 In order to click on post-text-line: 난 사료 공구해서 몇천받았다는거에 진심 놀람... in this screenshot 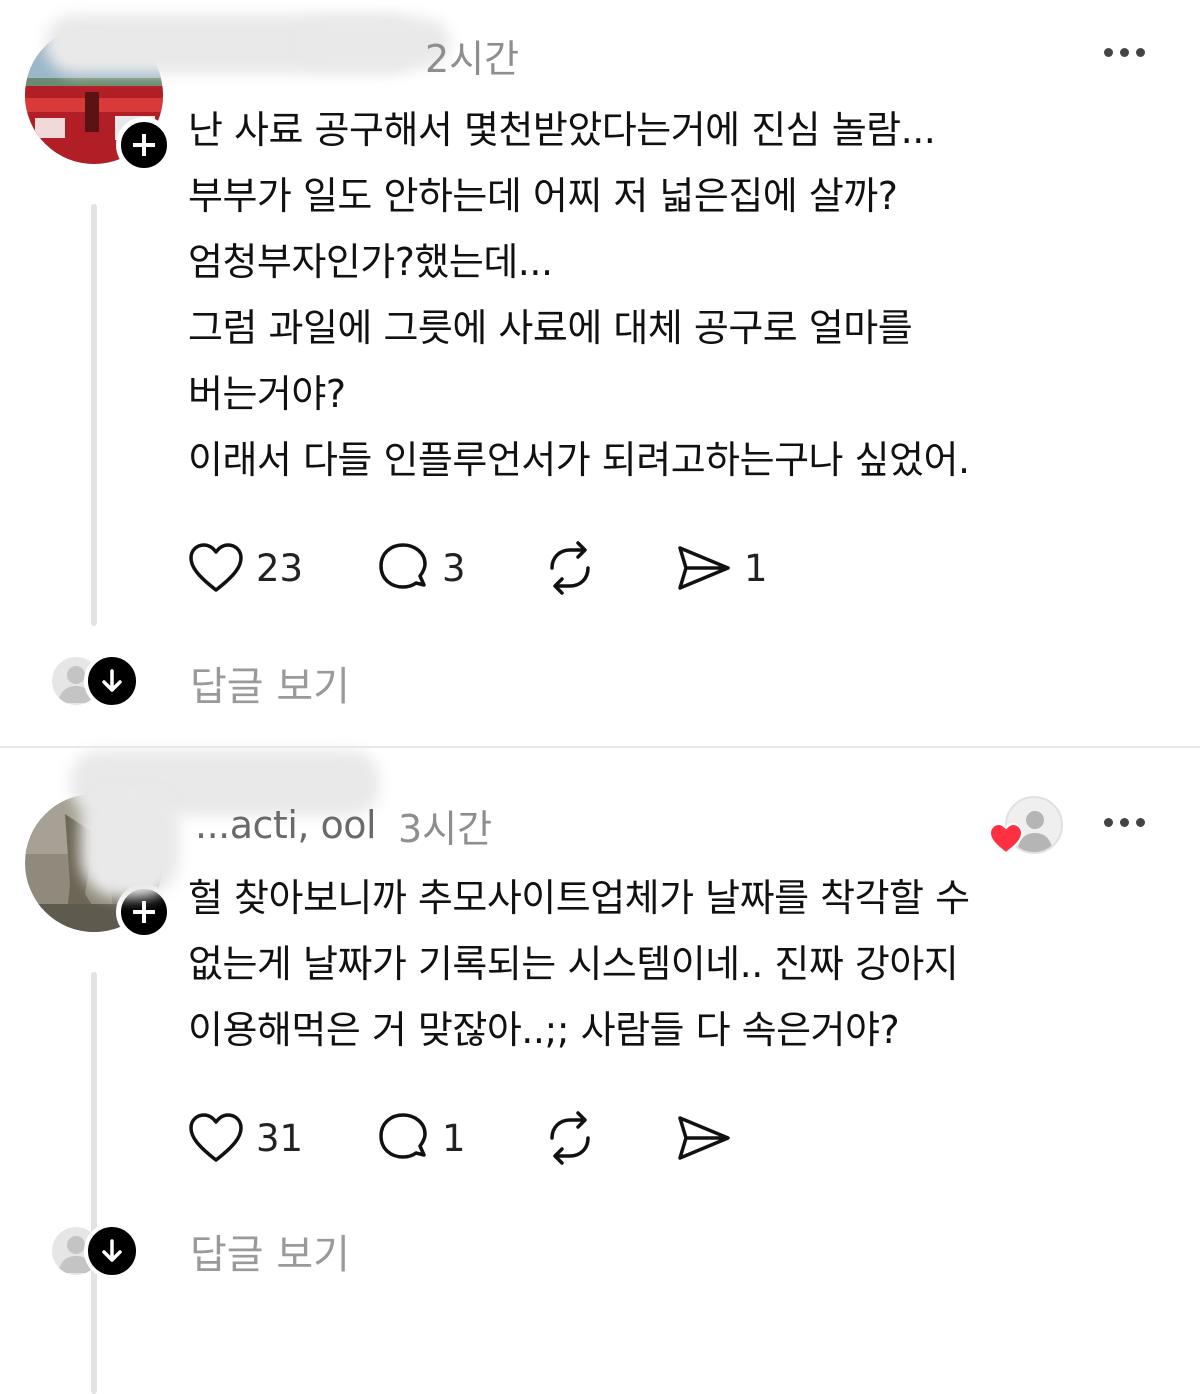, I will do `click(562, 130)`.